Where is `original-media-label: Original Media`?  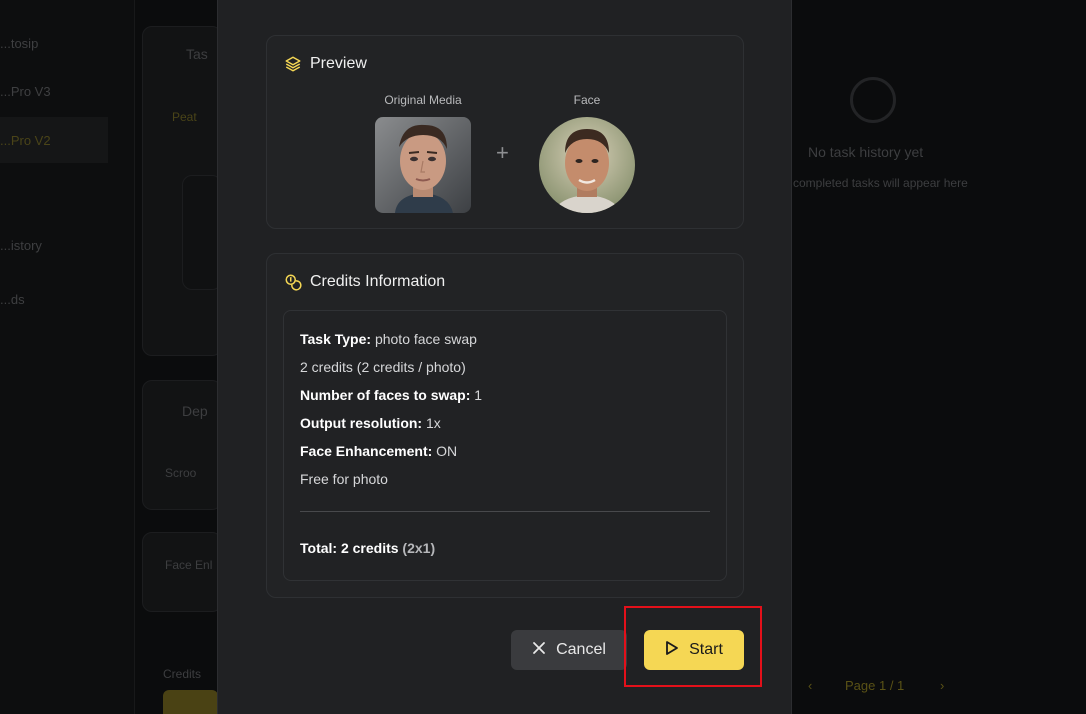 original-media-label: Original Media is located at coordinates (423, 100).